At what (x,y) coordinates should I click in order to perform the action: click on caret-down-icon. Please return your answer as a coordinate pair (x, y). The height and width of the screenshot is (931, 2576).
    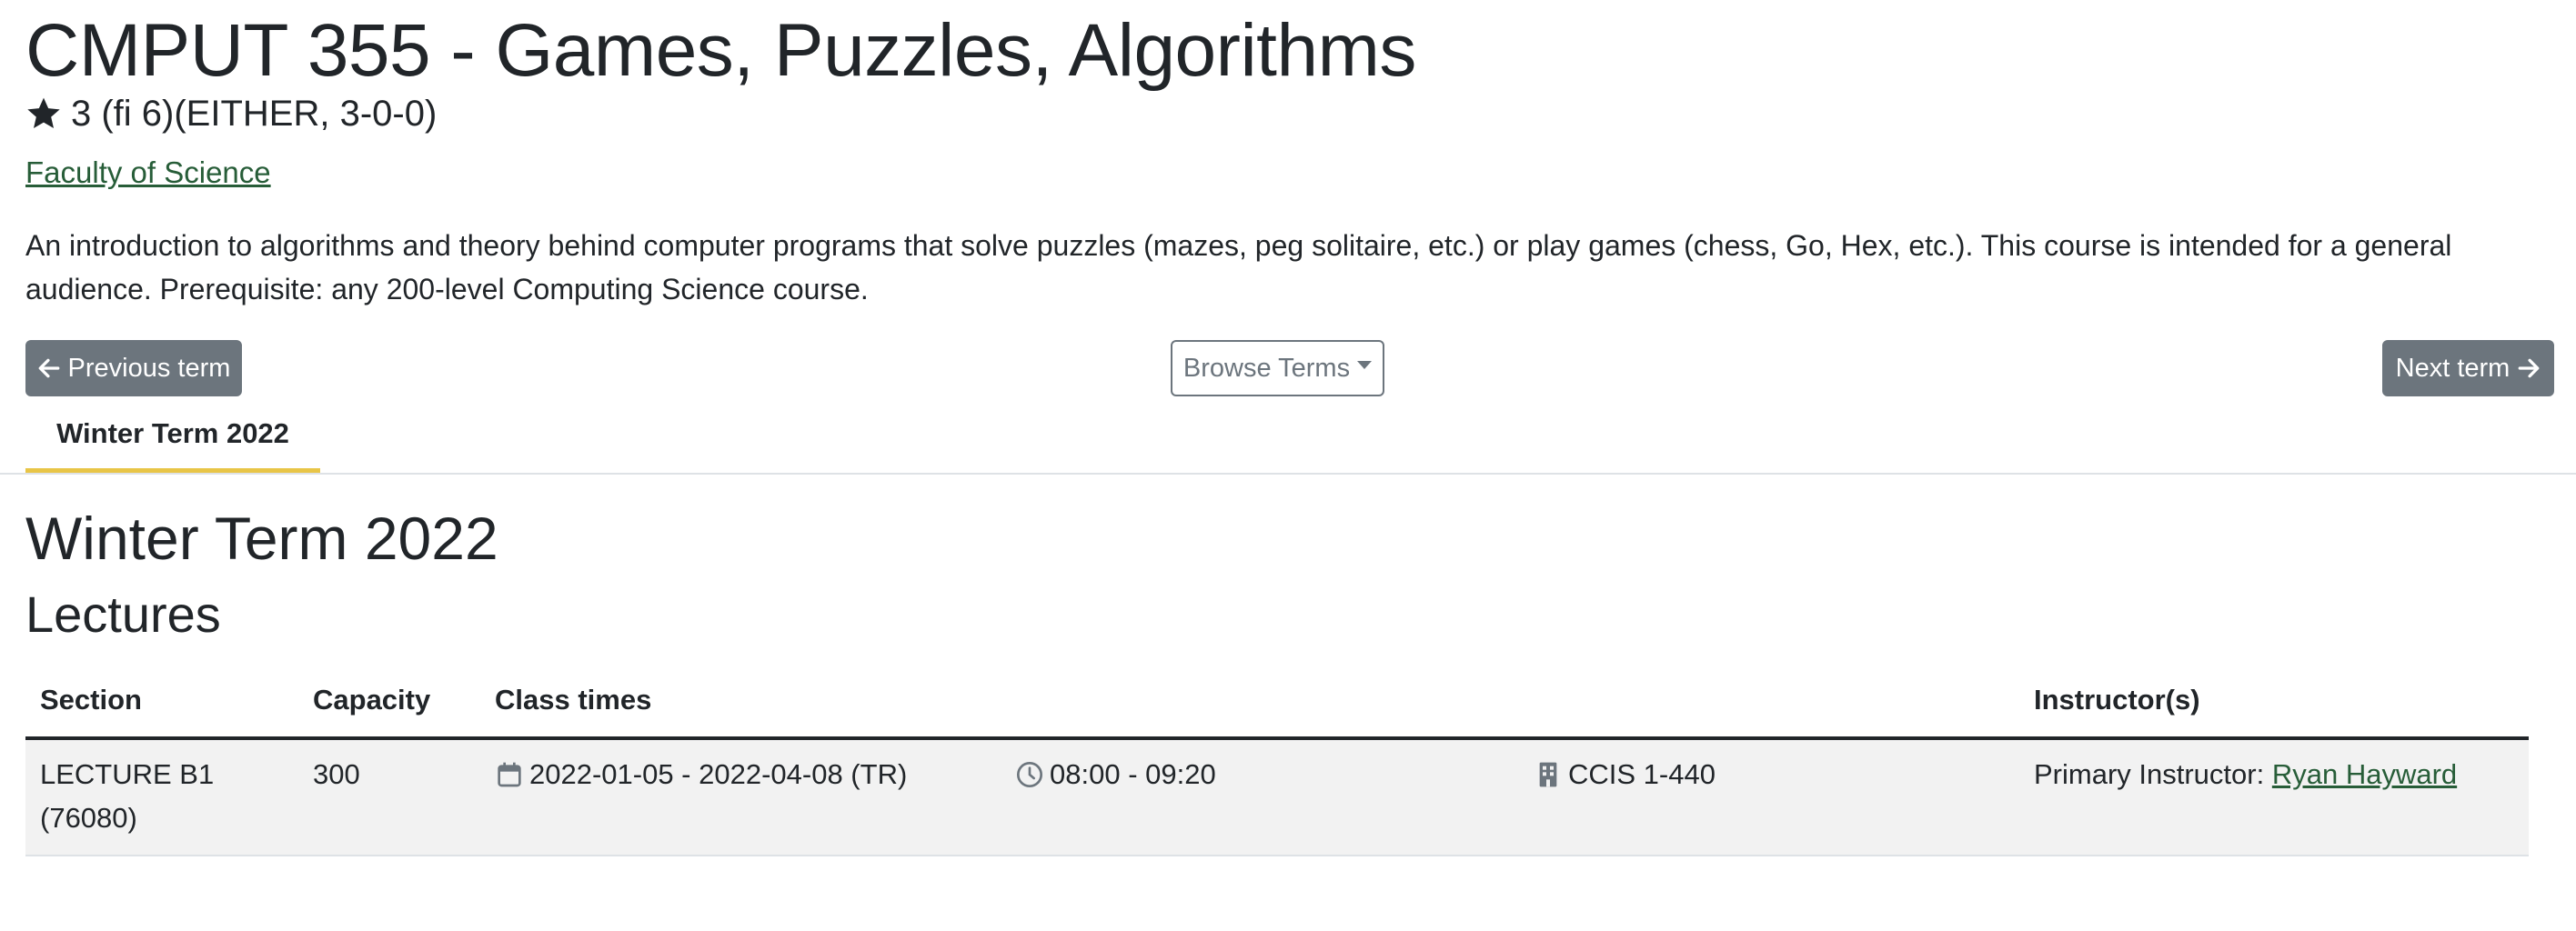
    Looking at the image, I should click on (1365, 364).